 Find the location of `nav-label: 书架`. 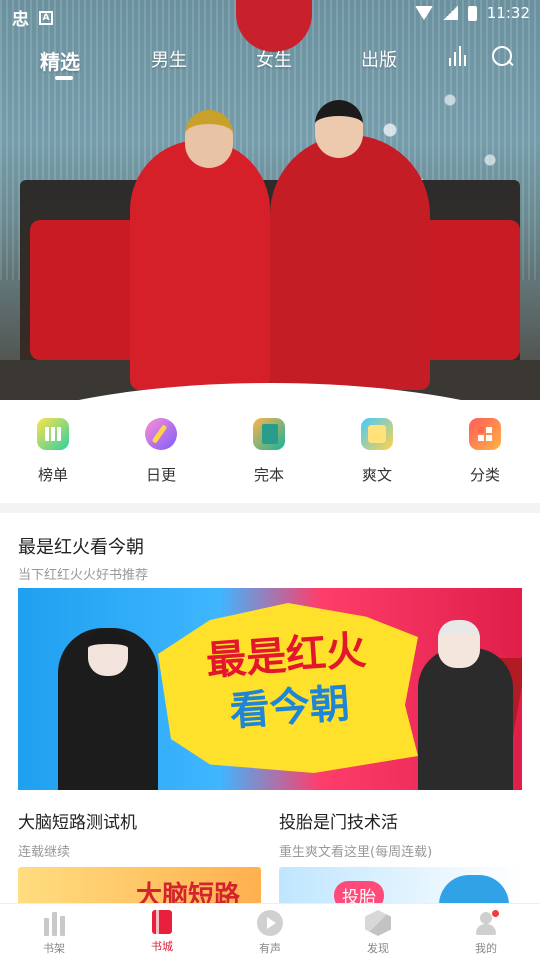

nav-label: 书架 is located at coordinates (54, 948).